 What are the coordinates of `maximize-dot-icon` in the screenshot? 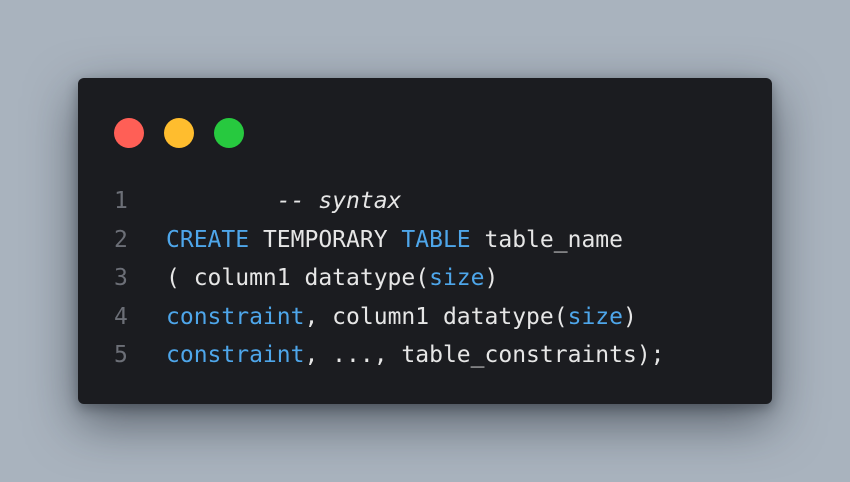 It's located at (229, 133).